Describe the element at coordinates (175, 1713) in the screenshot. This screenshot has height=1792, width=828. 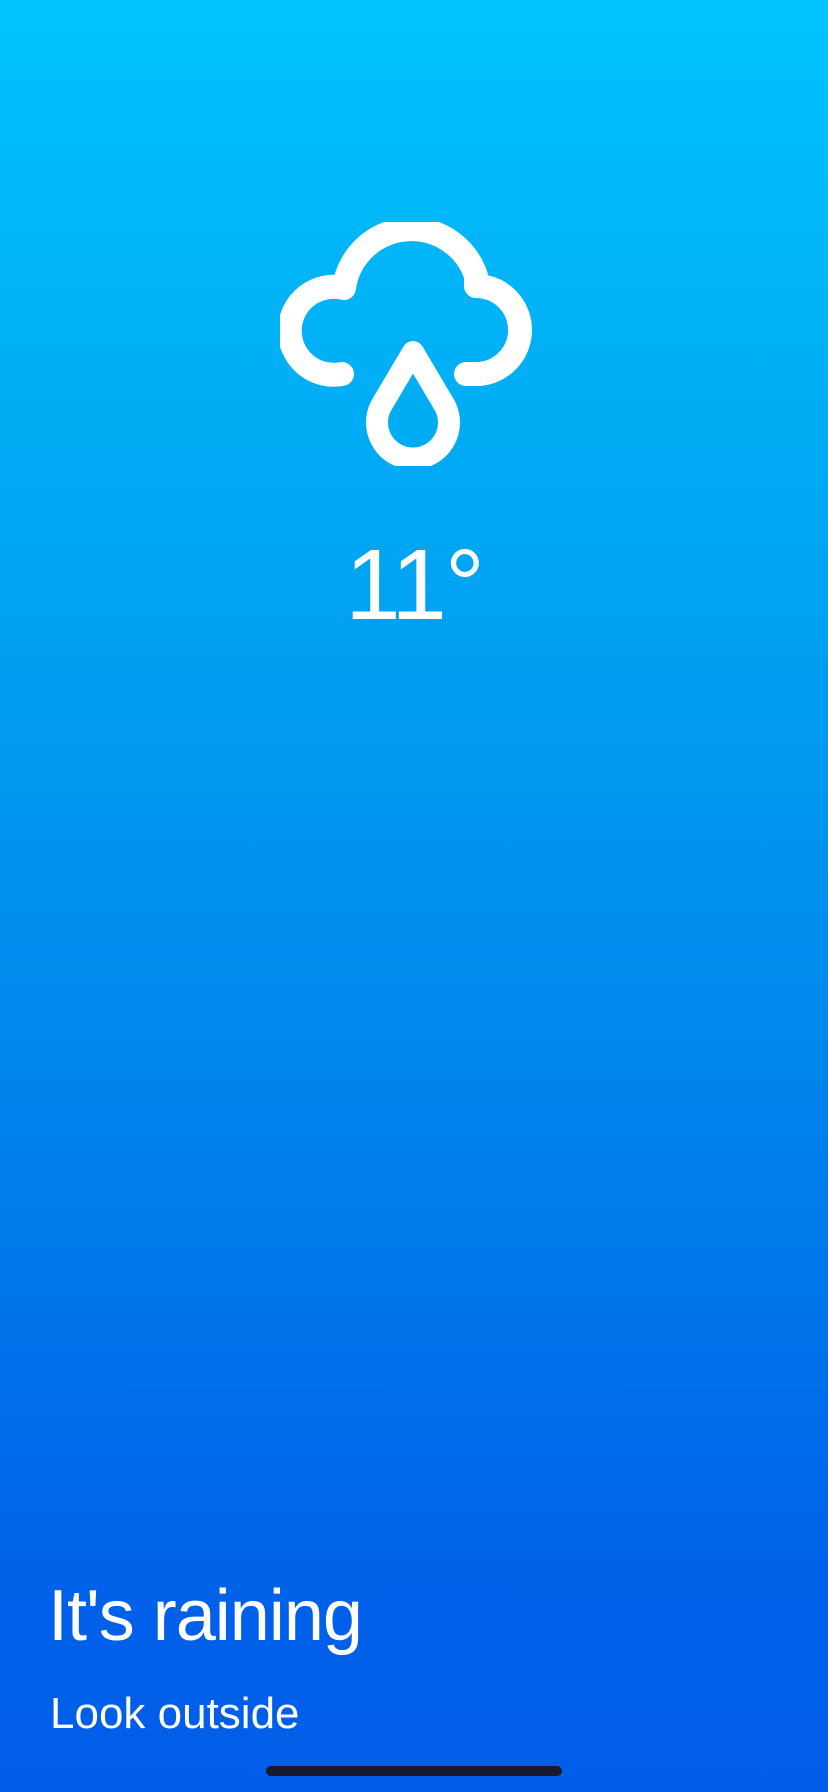
I see `weather-subline: Look outside` at that location.